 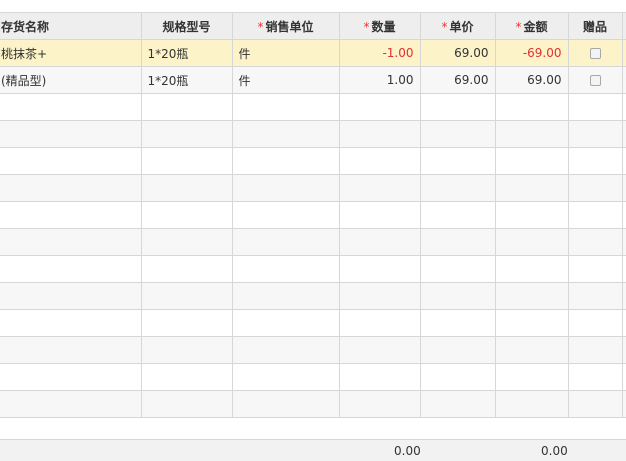 I want to click on cell-name: 桃抹茶+, so click(x=71, y=53).